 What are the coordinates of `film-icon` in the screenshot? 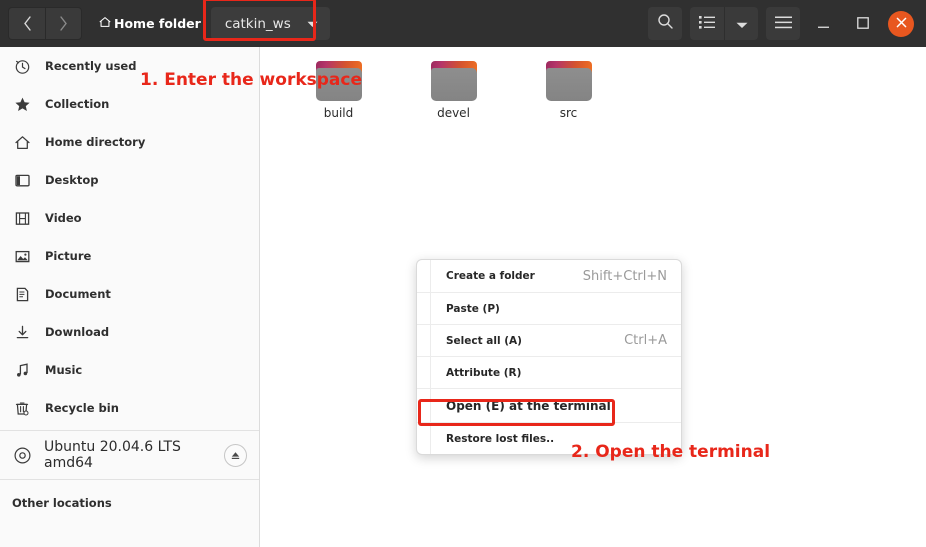 It's located at (22, 218).